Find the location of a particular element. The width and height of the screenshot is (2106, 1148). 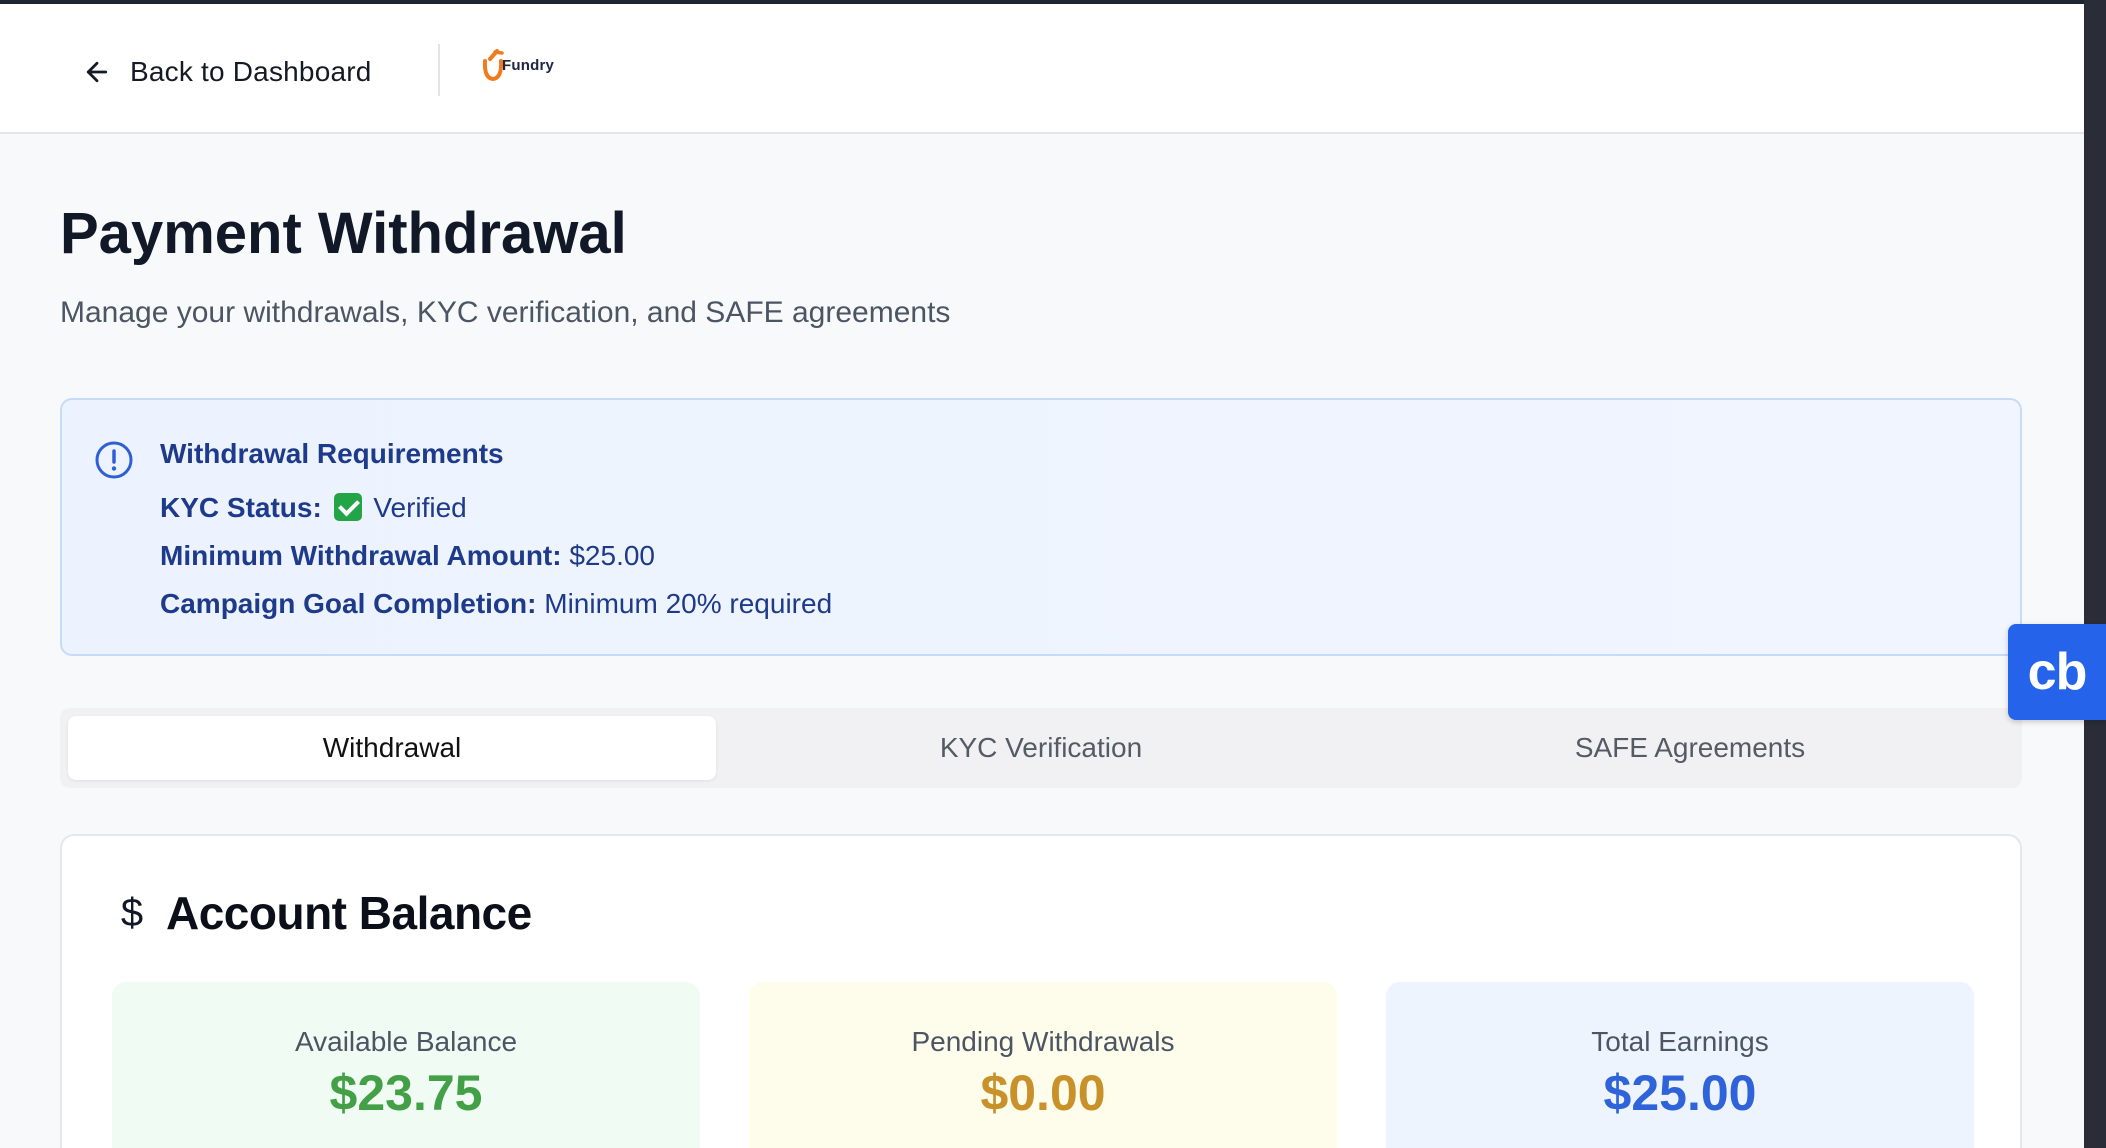

window-edge is located at coordinates (2095, 574).